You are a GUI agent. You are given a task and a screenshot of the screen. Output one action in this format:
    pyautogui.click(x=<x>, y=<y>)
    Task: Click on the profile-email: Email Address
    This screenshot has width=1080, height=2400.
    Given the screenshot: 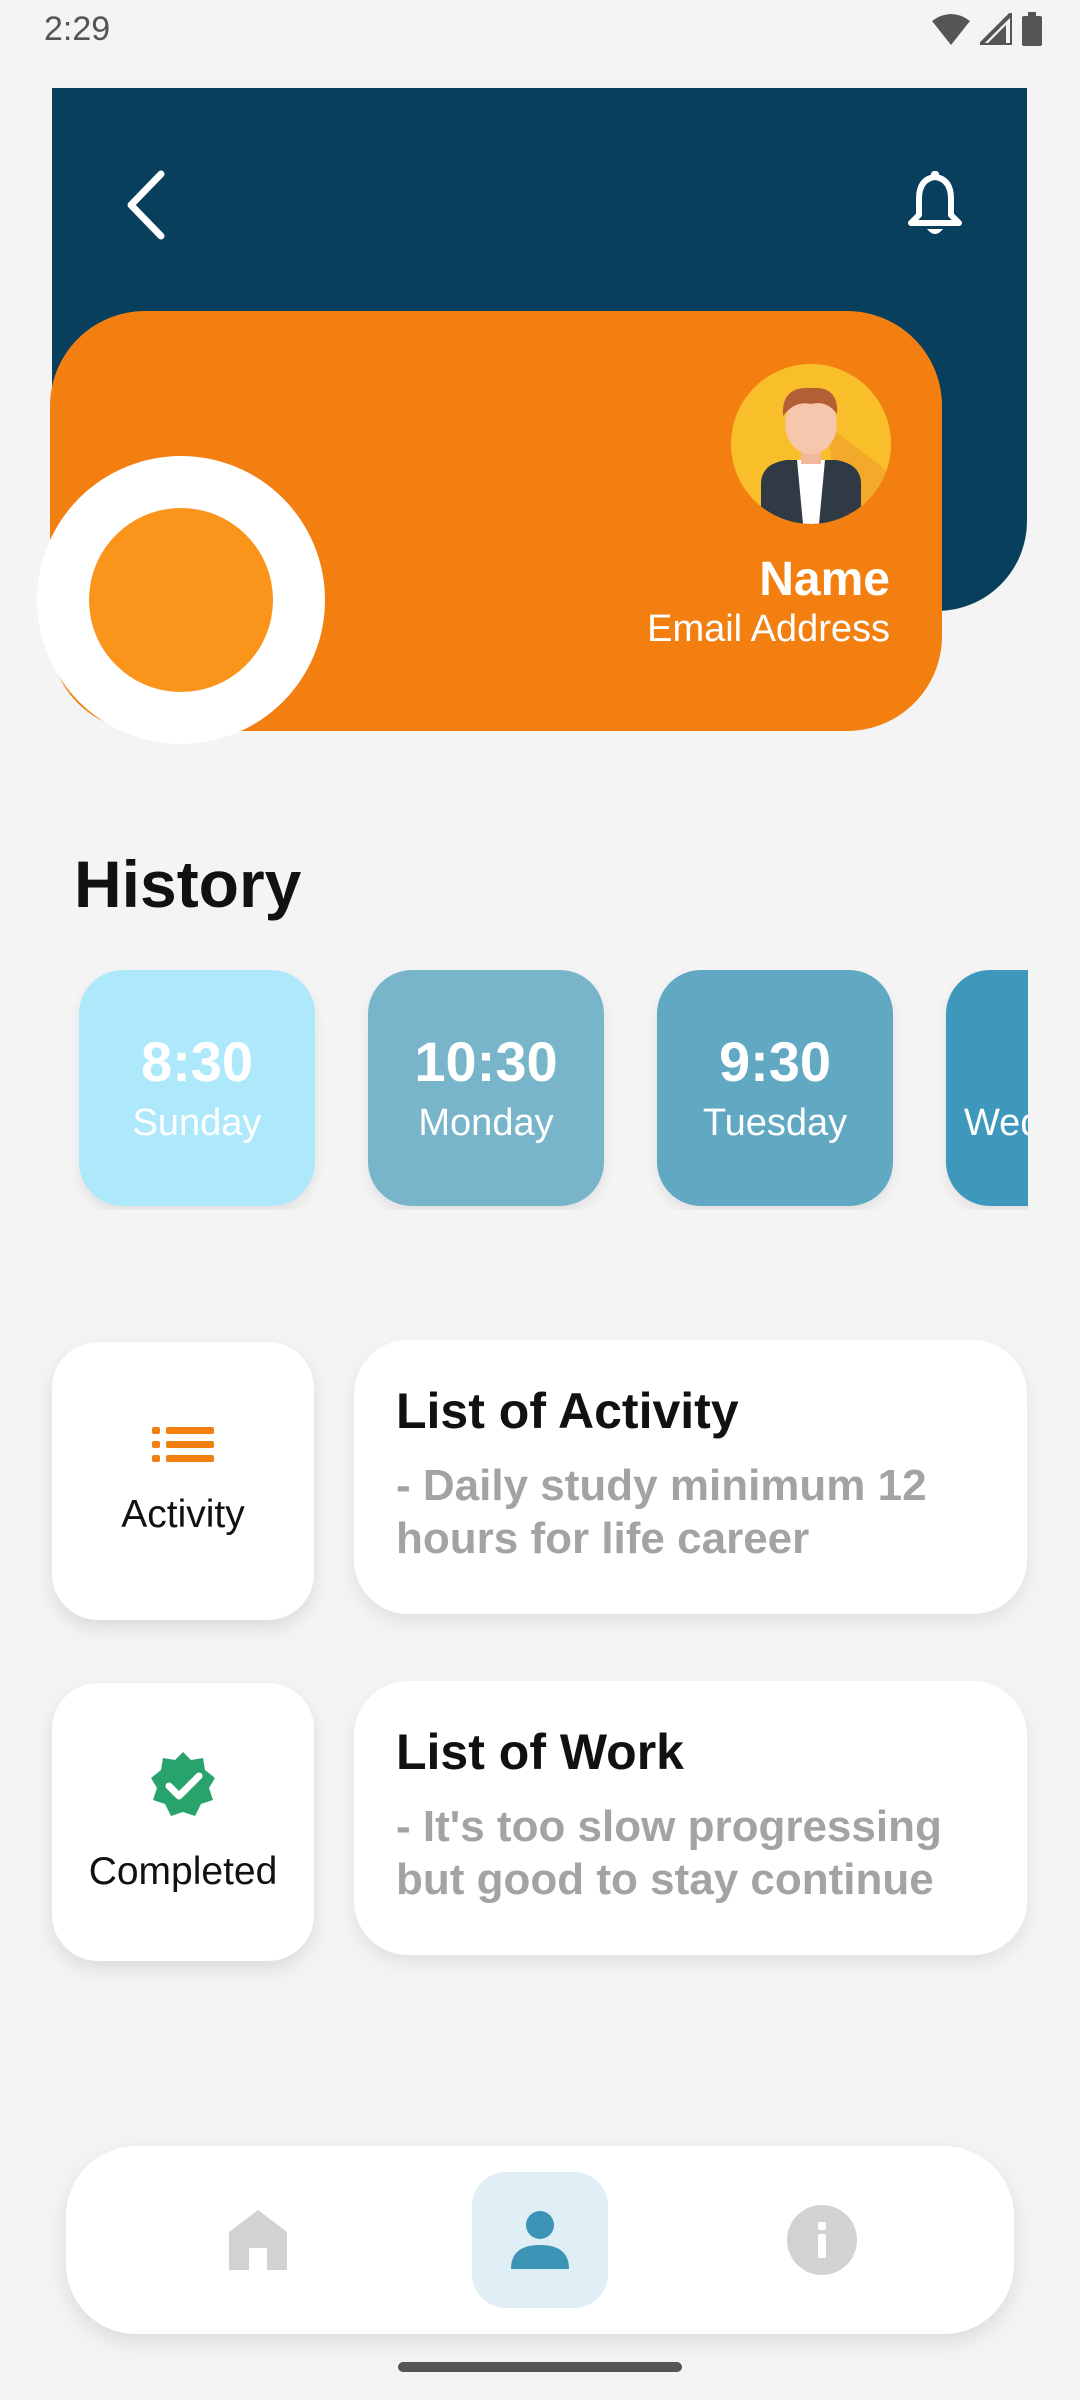 What is the action you would take?
    pyautogui.click(x=768, y=629)
    